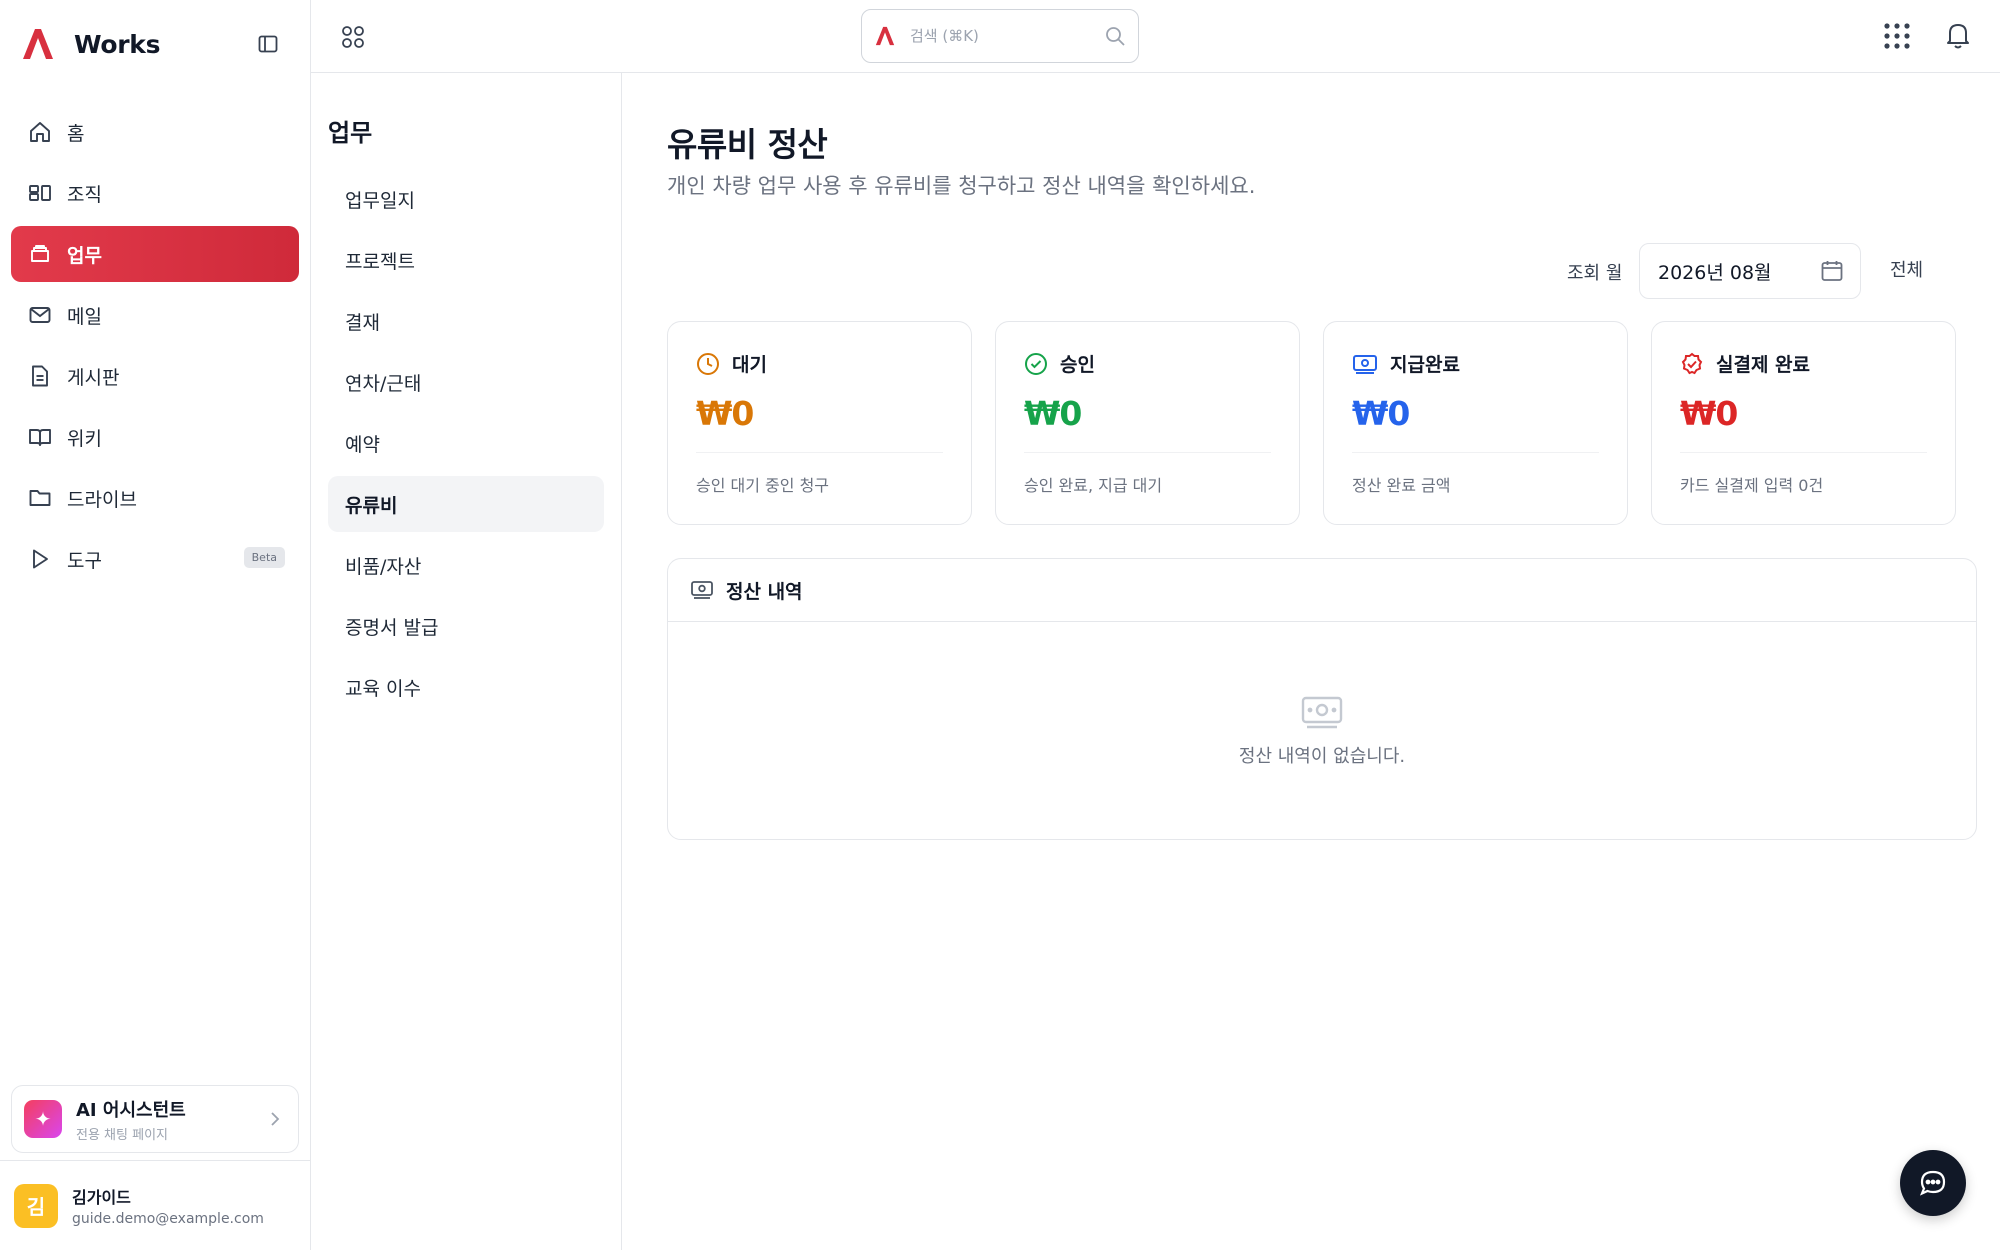  I want to click on notifications-button, so click(1958, 35).